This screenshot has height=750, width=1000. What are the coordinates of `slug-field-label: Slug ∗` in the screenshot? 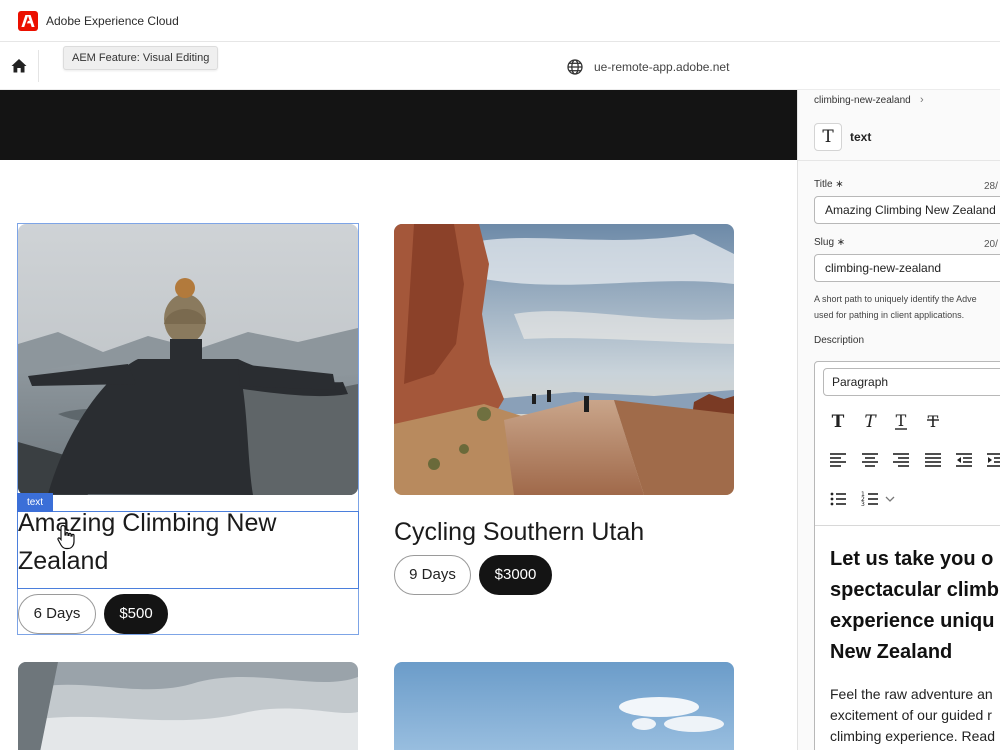 It's located at (830, 242).